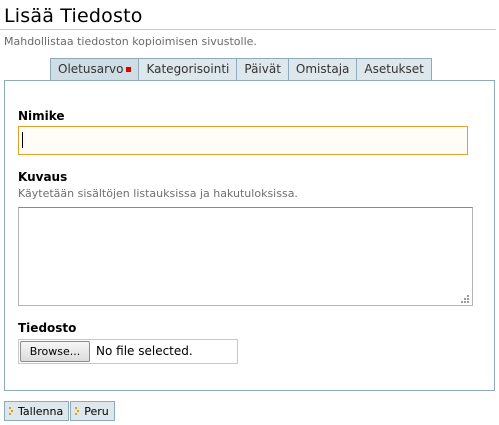 The width and height of the screenshot is (499, 425). What do you see at coordinates (22, 140) in the screenshot?
I see `text-cursor` at bounding box center [22, 140].